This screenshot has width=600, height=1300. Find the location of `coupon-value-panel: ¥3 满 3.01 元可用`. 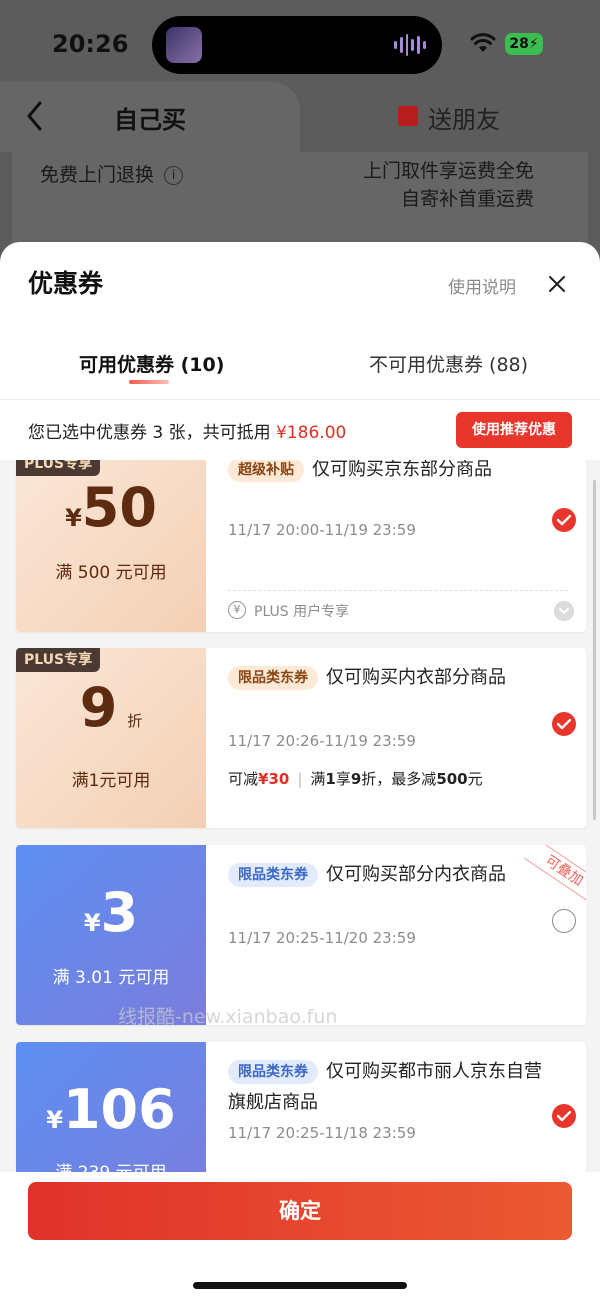

coupon-value-panel: ¥3 满 3.01 元可用 is located at coordinates (111, 935).